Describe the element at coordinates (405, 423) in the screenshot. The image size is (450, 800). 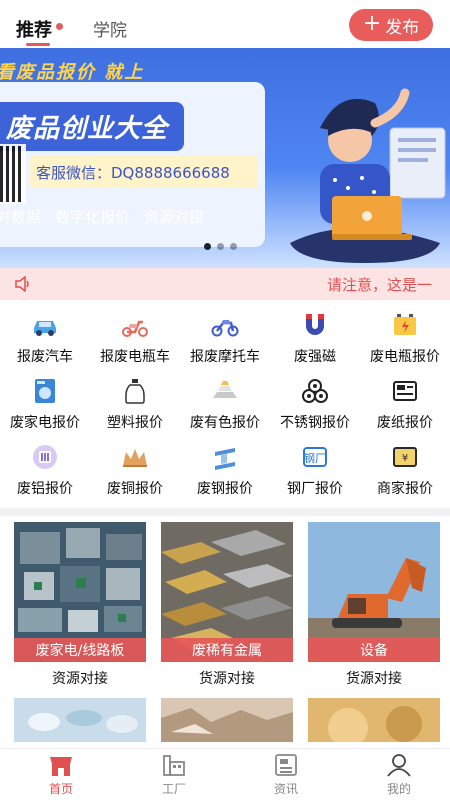
I see `category-label: 废纸报价` at that location.